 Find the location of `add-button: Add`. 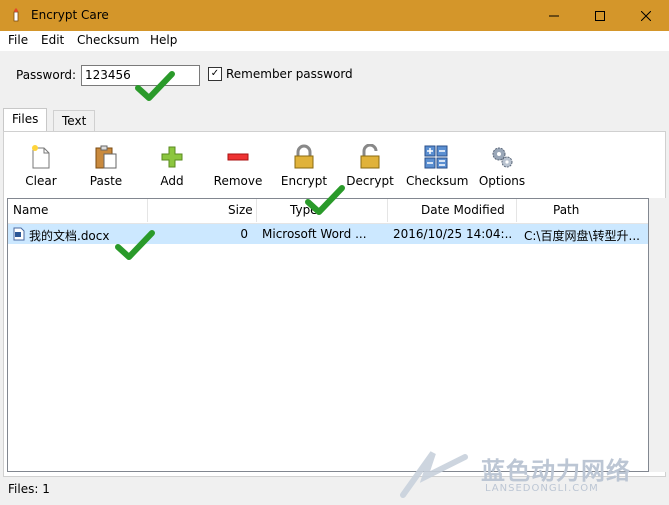

add-button: Add is located at coordinates (172, 165).